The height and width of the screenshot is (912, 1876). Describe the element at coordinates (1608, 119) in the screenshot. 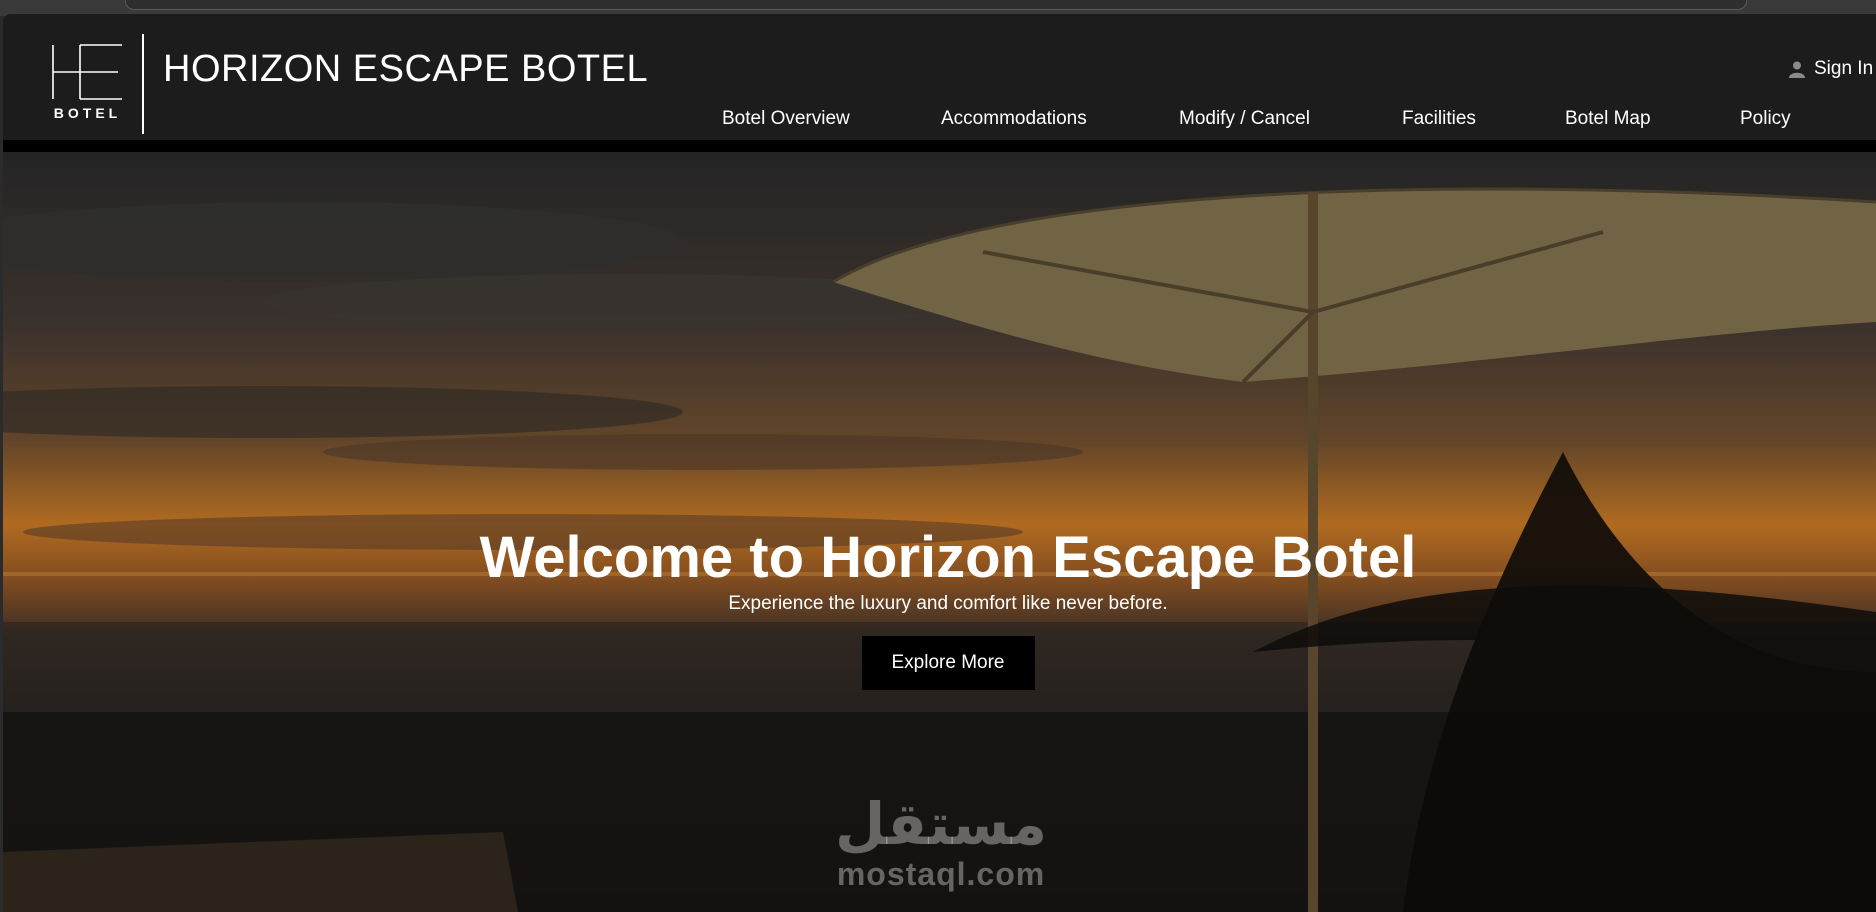

I see `nav-item-botel-map: Botel Map` at that location.